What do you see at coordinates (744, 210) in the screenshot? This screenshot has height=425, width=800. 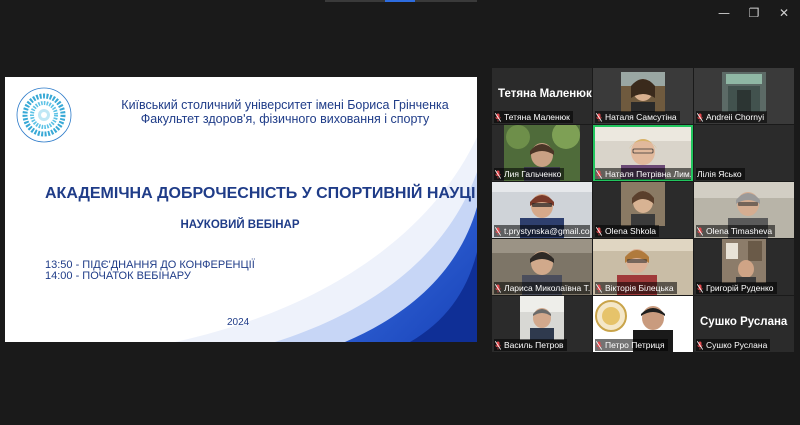 I see `participant-tile: Olena Timasheva` at bounding box center [744, 210].